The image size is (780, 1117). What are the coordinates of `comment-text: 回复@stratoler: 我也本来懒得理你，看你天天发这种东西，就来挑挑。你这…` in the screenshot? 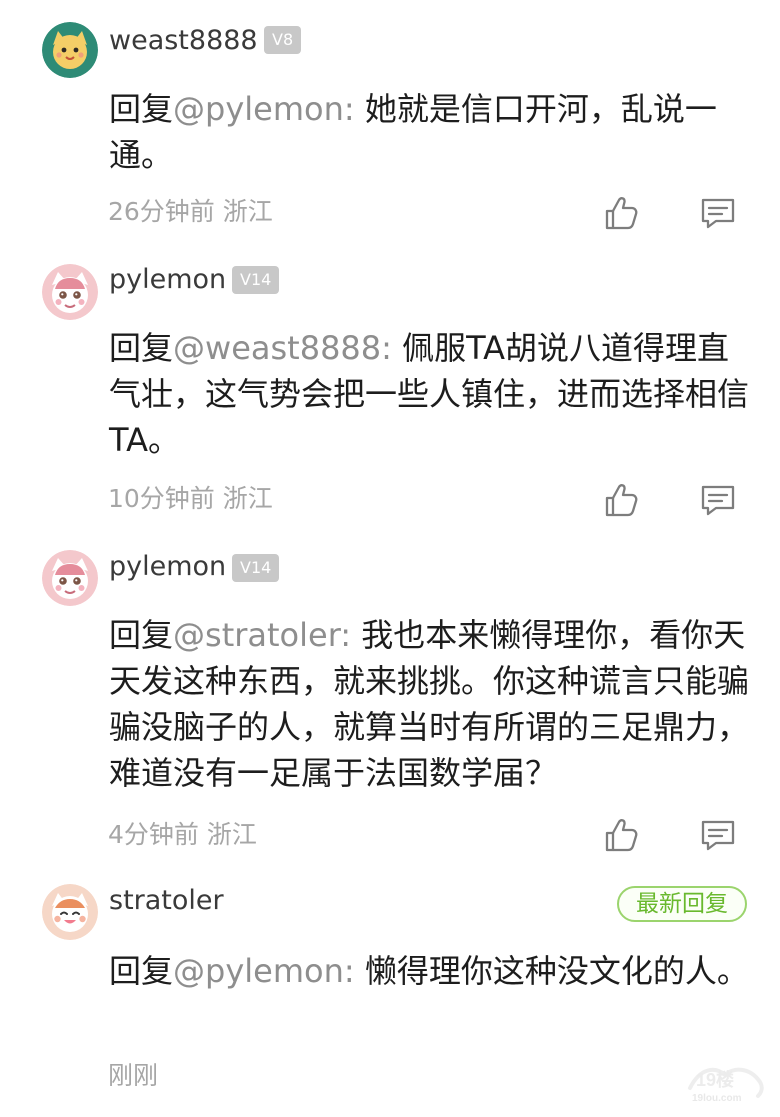 It's located at (431, 704).